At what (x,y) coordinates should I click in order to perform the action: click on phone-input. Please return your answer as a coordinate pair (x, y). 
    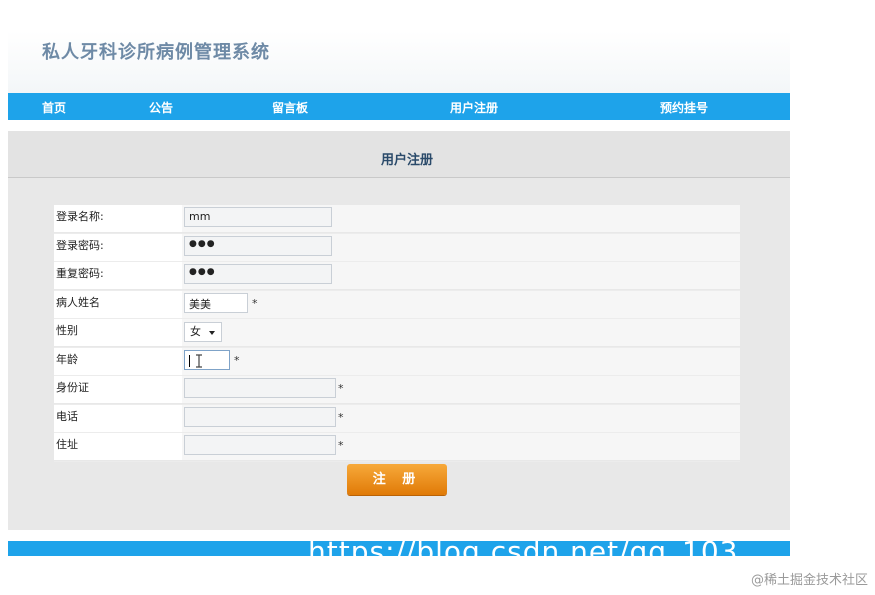
    Looking at the image, I should click on (260, 416).